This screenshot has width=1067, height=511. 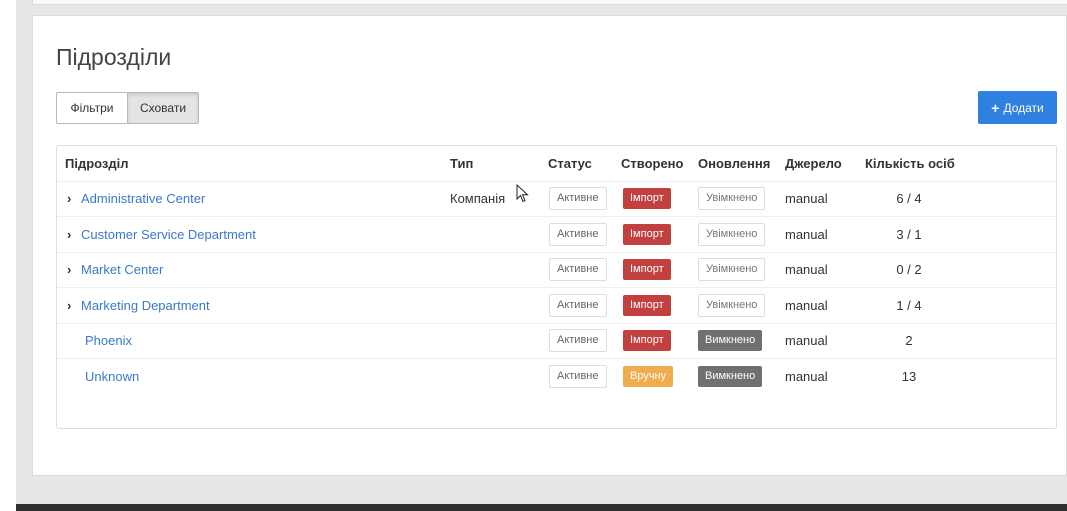 What do you see at coordinates (909, 269) in the screenshot?
I see `count-value: 0 / 2` at bounding box center [909, 269].